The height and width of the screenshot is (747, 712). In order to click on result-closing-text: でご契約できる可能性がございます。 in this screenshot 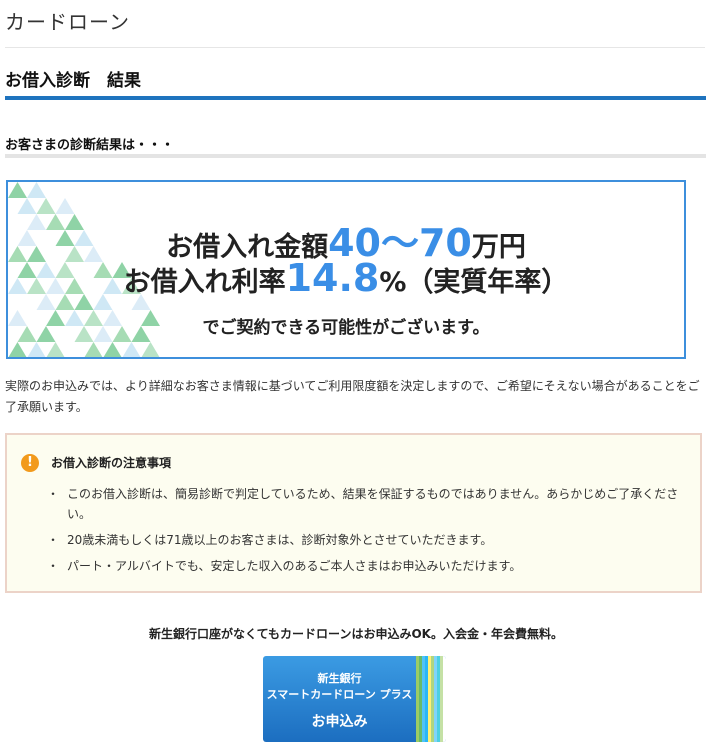, I will do `click(346, 328)`.